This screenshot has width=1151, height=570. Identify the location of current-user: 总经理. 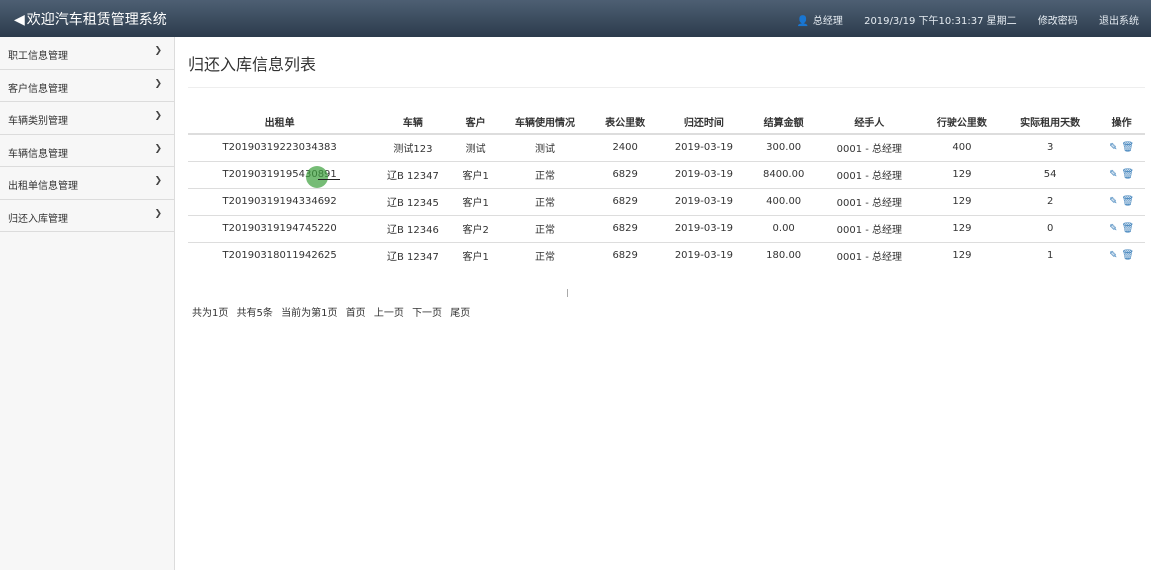
(828, 21).